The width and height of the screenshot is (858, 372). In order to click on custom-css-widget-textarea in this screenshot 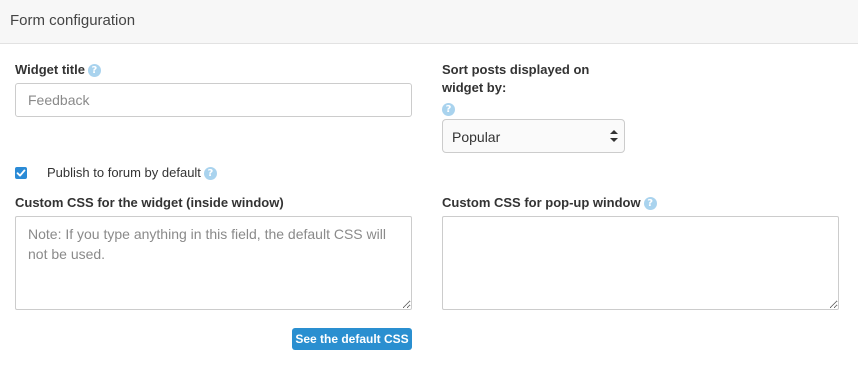, I will do `click(213, 263)`.